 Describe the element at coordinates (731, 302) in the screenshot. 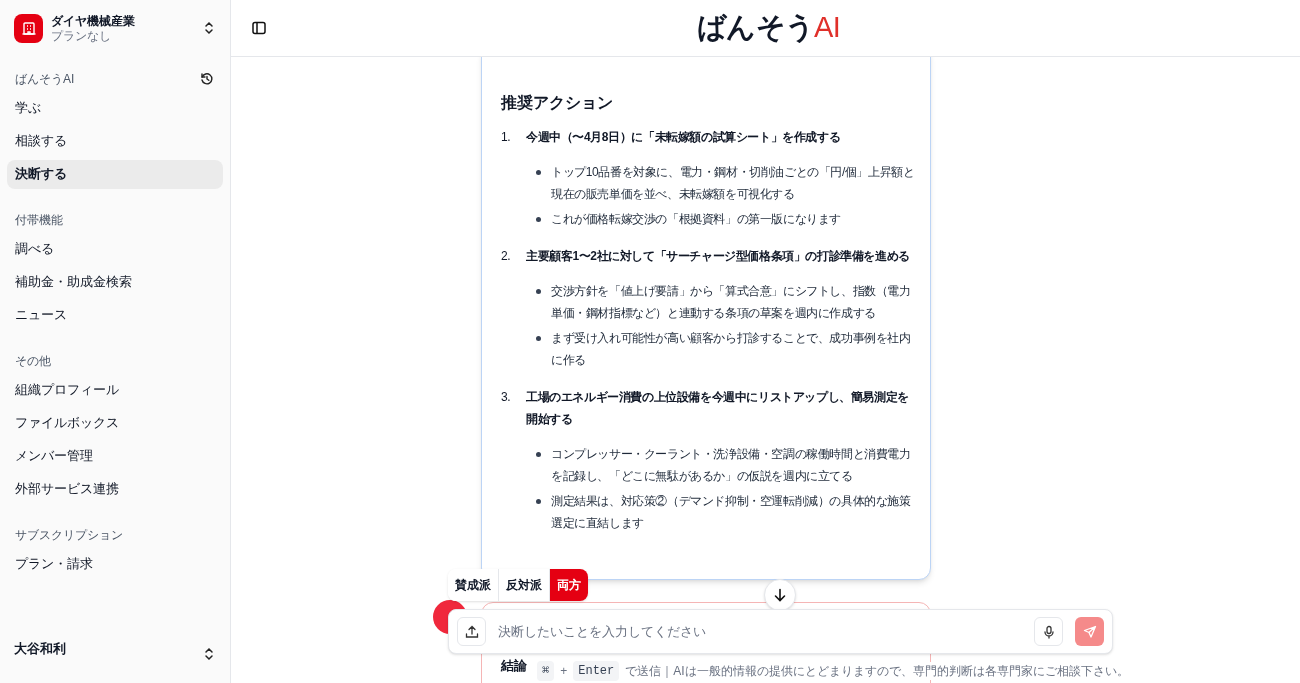

I see `bullet-text: 交渉方針を「値上げ要請」から「算式合意」にシフトし、指数（電力単価・鋼材指標など）と連動する条項の草案を週内に作成する` at that location.